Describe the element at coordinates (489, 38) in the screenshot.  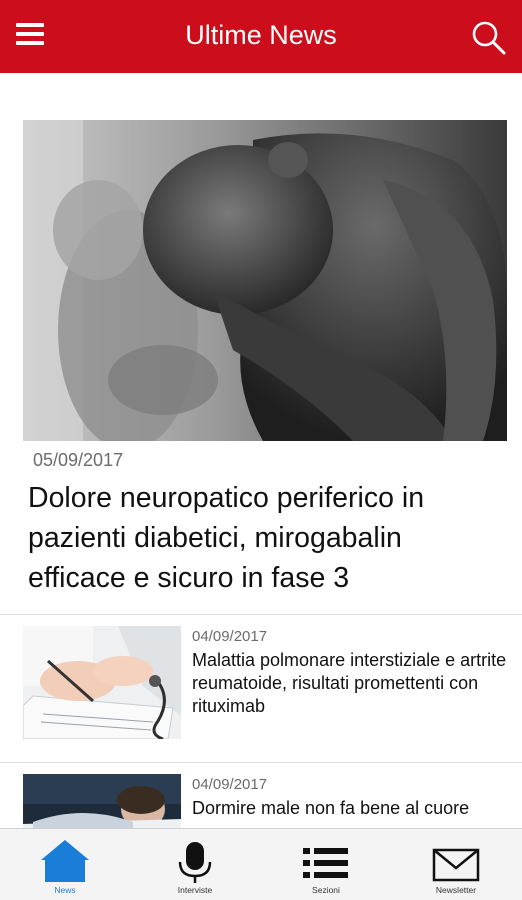
I see `search-icon` at that location.